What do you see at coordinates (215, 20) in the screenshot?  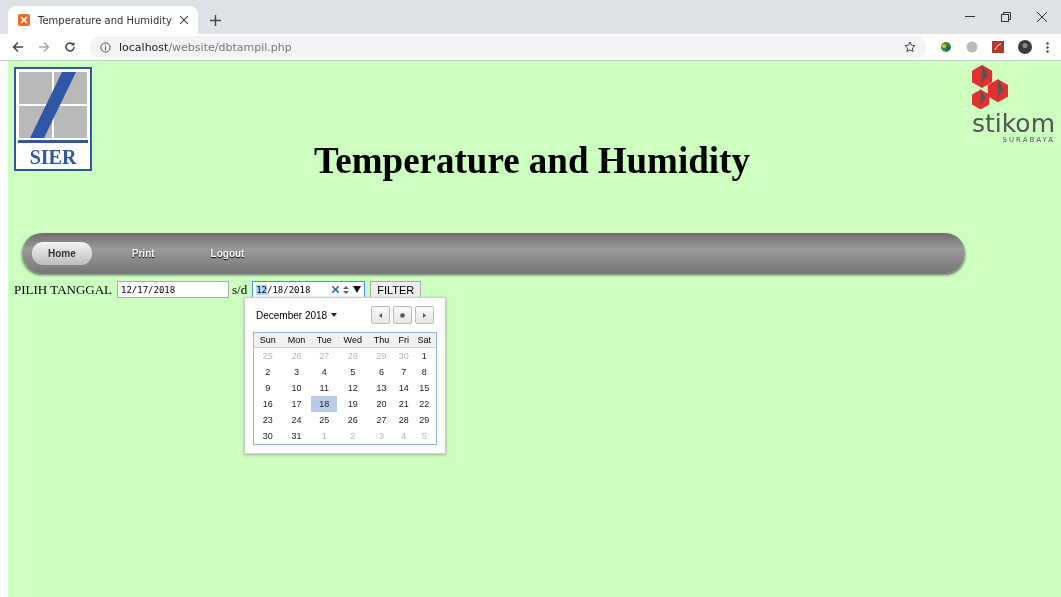 I see `new-tab-icon` at bounding box center [215, 20].